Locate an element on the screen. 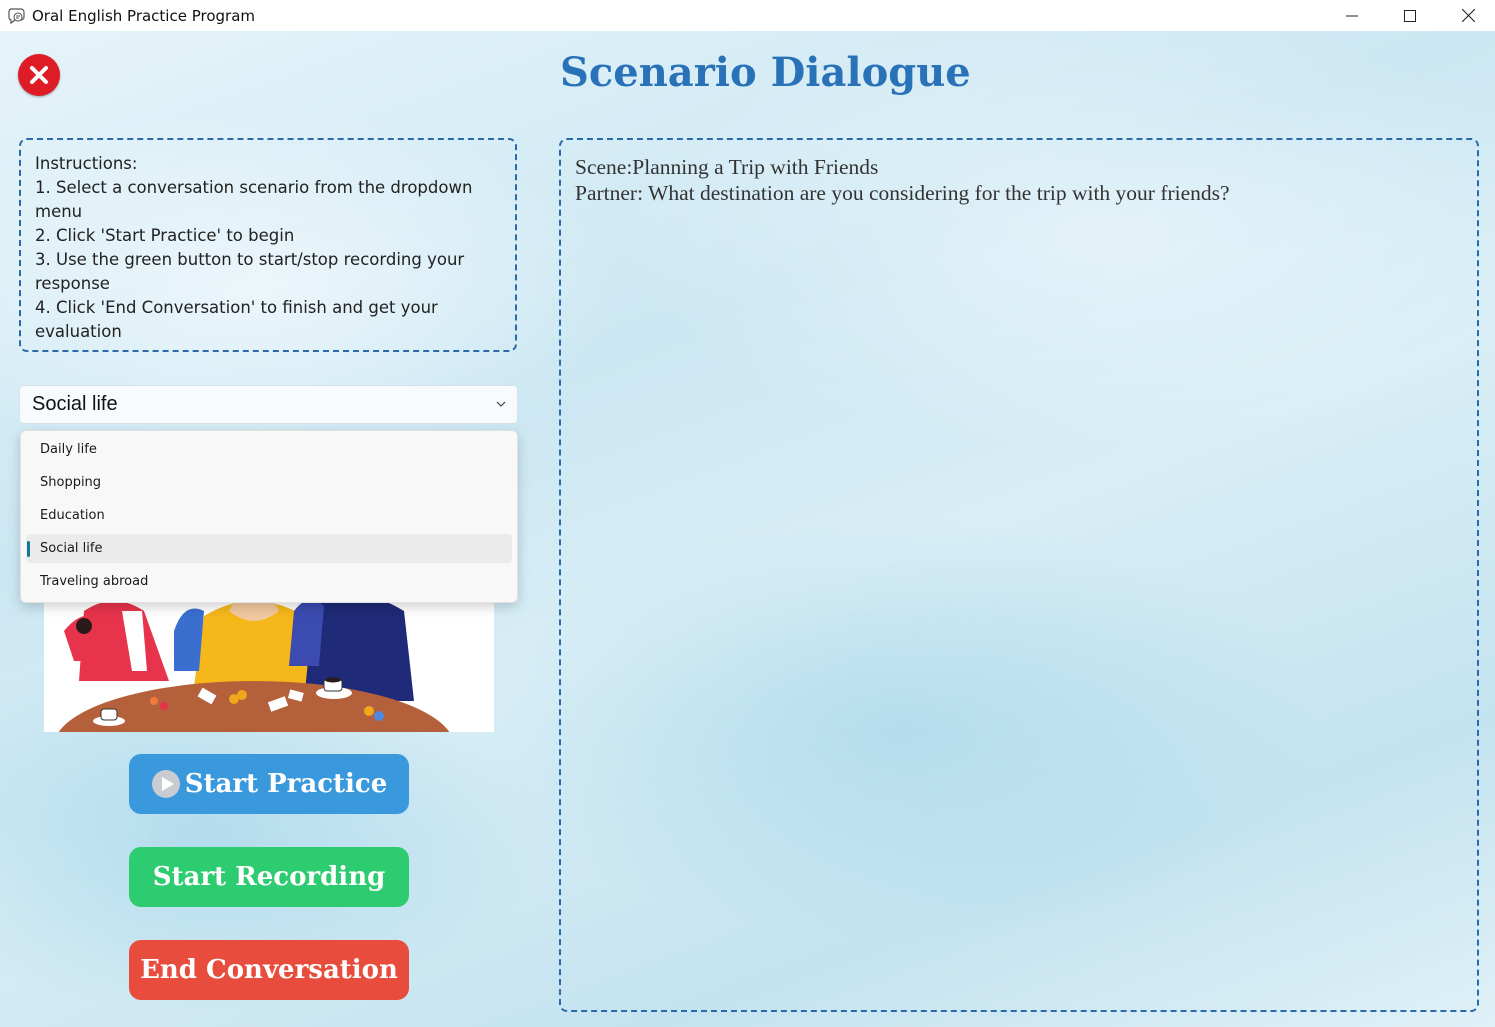 The image size is (1495, 1027). minimize-icon is located at coordinates (1352, 15).